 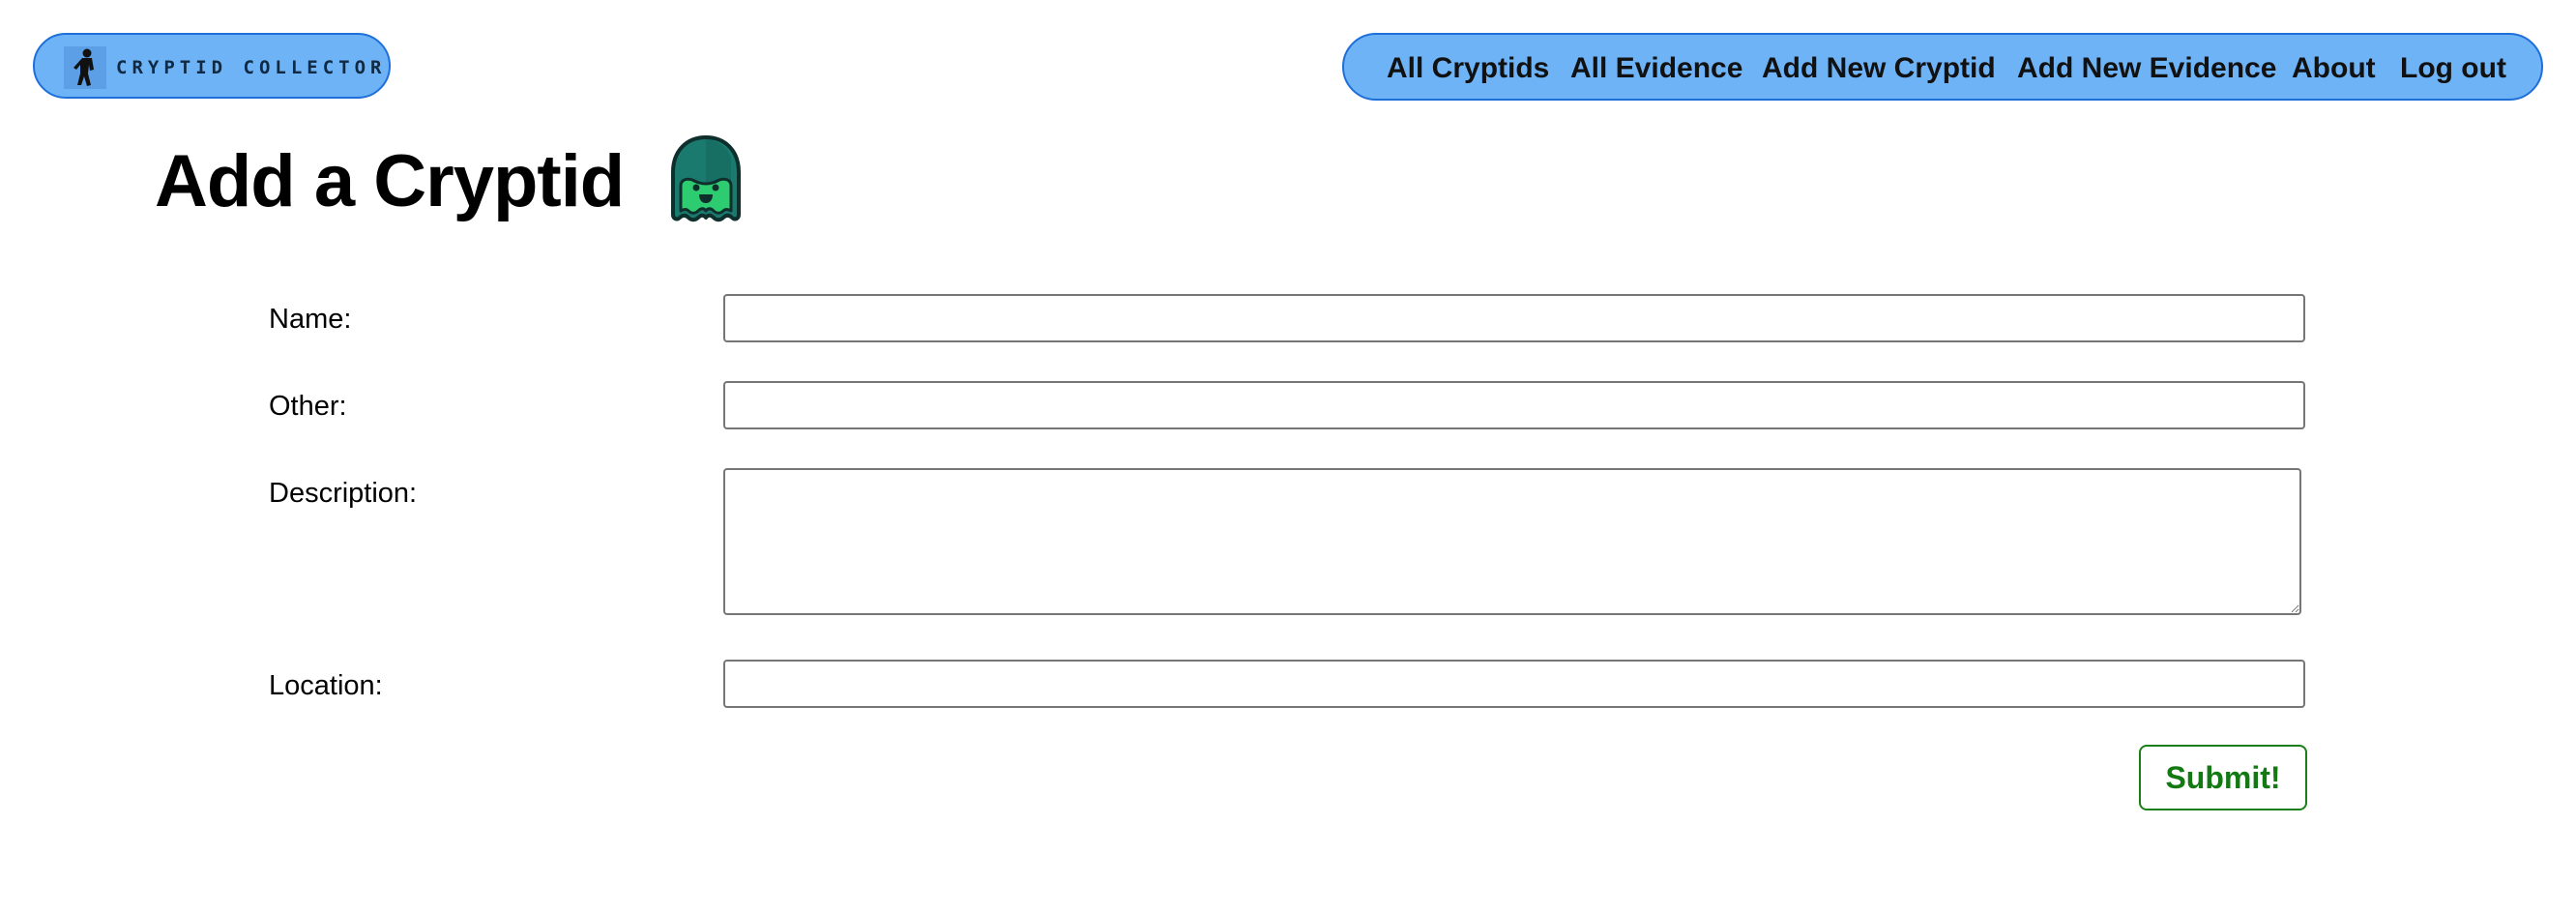 I want to click on nav-add-new-cryptid: Add New Cryptid, so click(x=1879, y=68).